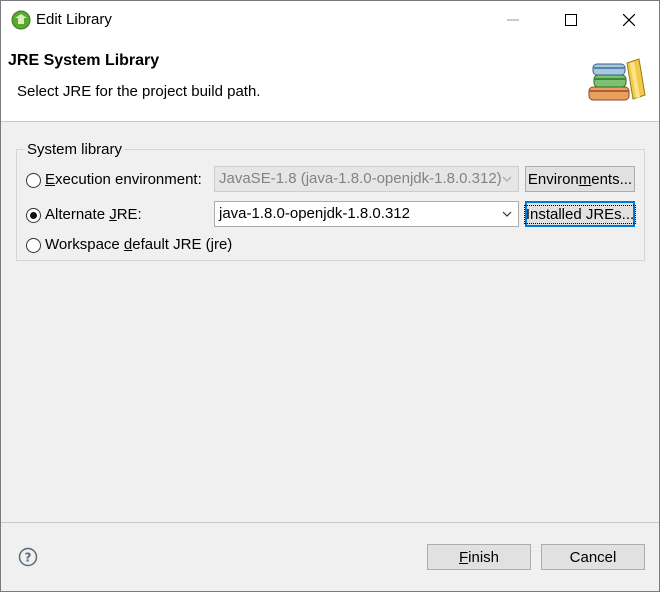  I want to click on alternate-jre-combo-value: java-1.8.0-openjdk-1.8.0.312, so click(314, 213).